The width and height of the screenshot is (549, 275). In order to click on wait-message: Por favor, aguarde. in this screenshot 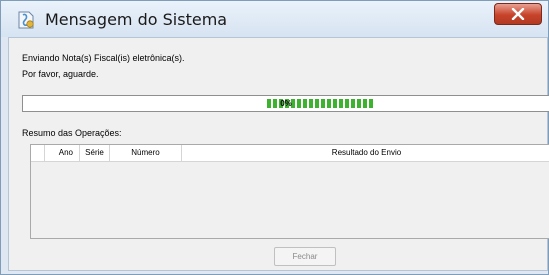, I will do `click(60, 74)`.